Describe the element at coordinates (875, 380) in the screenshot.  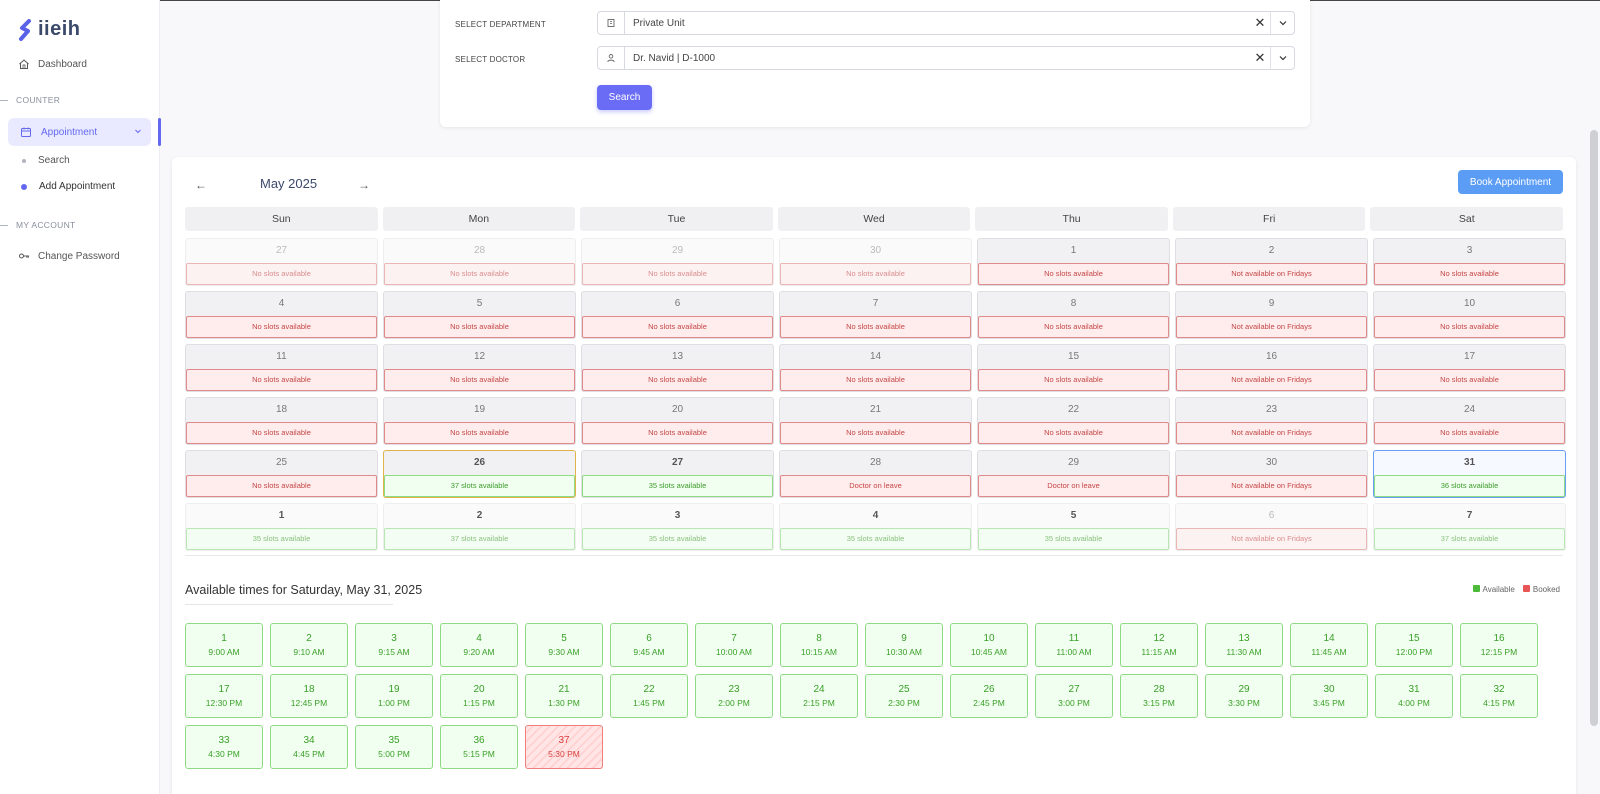
I see `day-availability-label: No slots available` at that location.